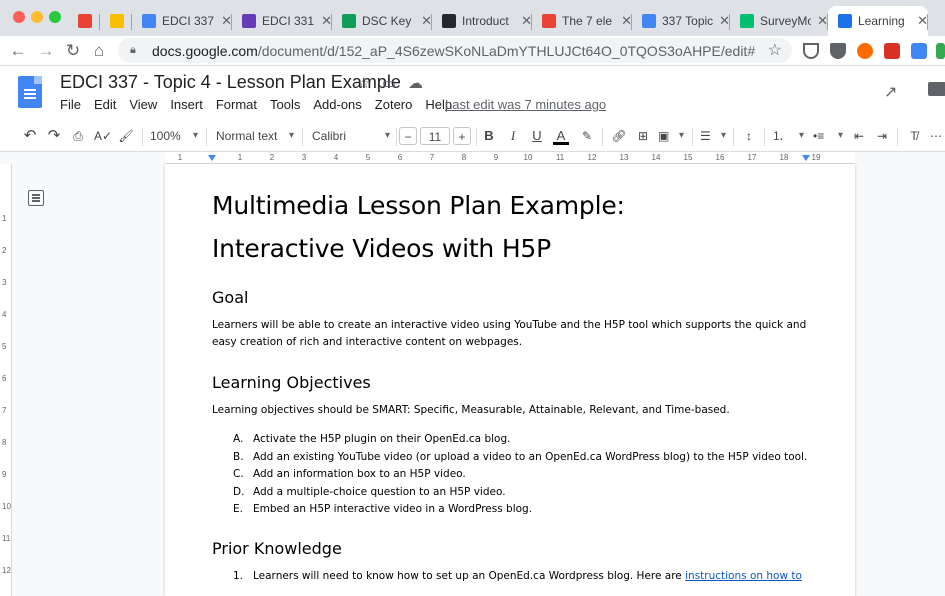  I want to click on menu-tools: Tools, so click(285, 104).